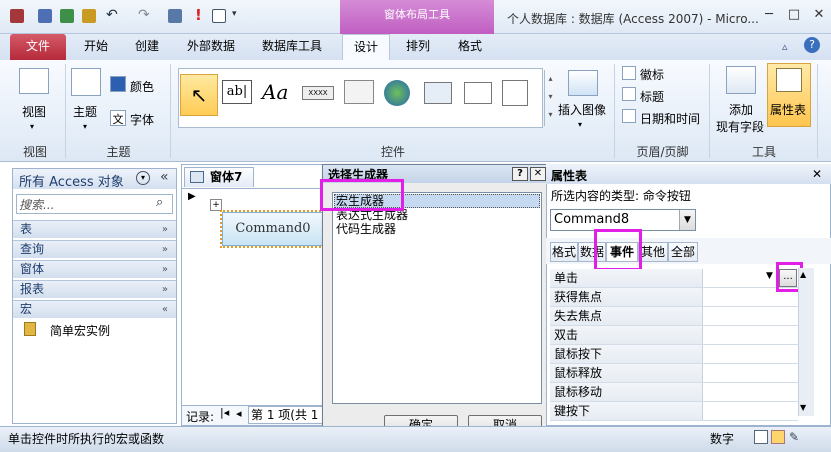  What do you see at coordinates (741, 109) in the screenshot?
I see `add-fields-label-1: 添加` at bounding box center [741, 109].